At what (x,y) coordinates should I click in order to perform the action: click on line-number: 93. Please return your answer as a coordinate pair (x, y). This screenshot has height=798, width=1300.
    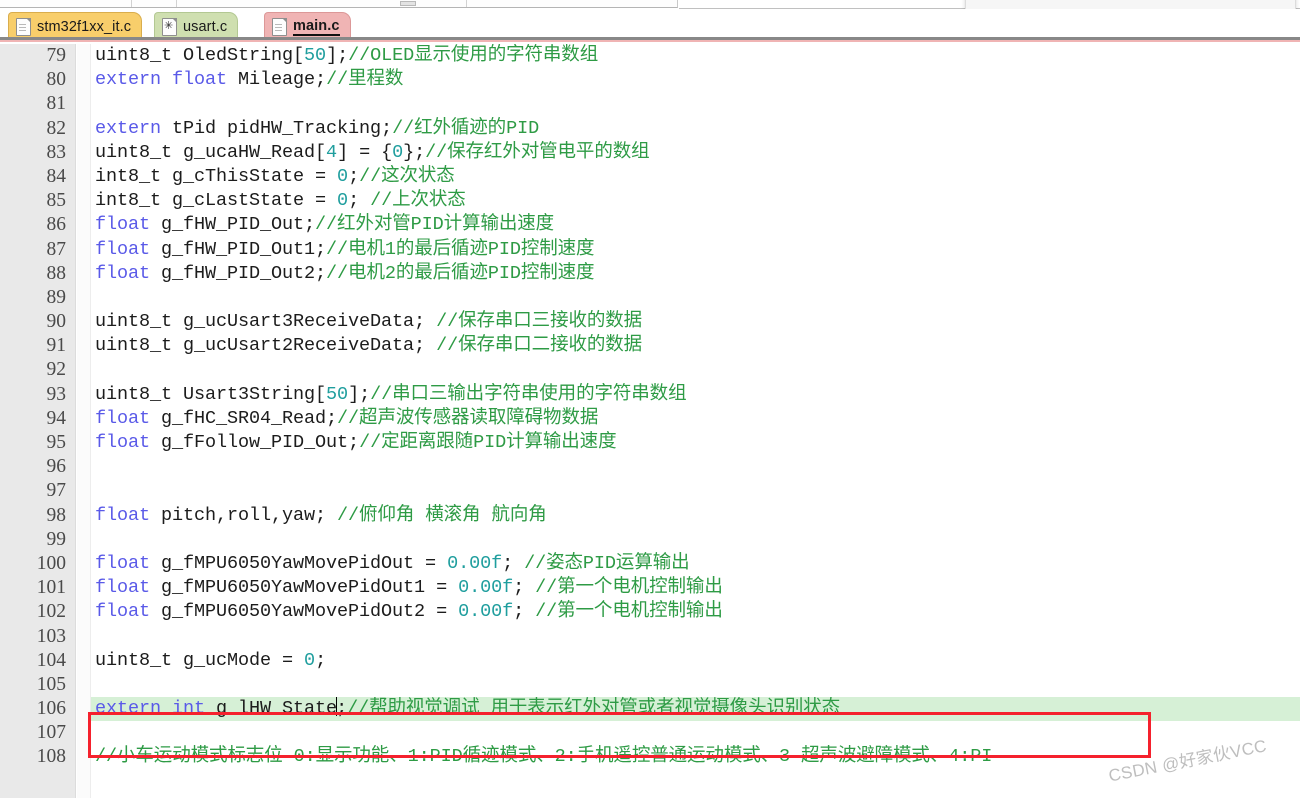
    Looking at the image, I should click on (56, 394).